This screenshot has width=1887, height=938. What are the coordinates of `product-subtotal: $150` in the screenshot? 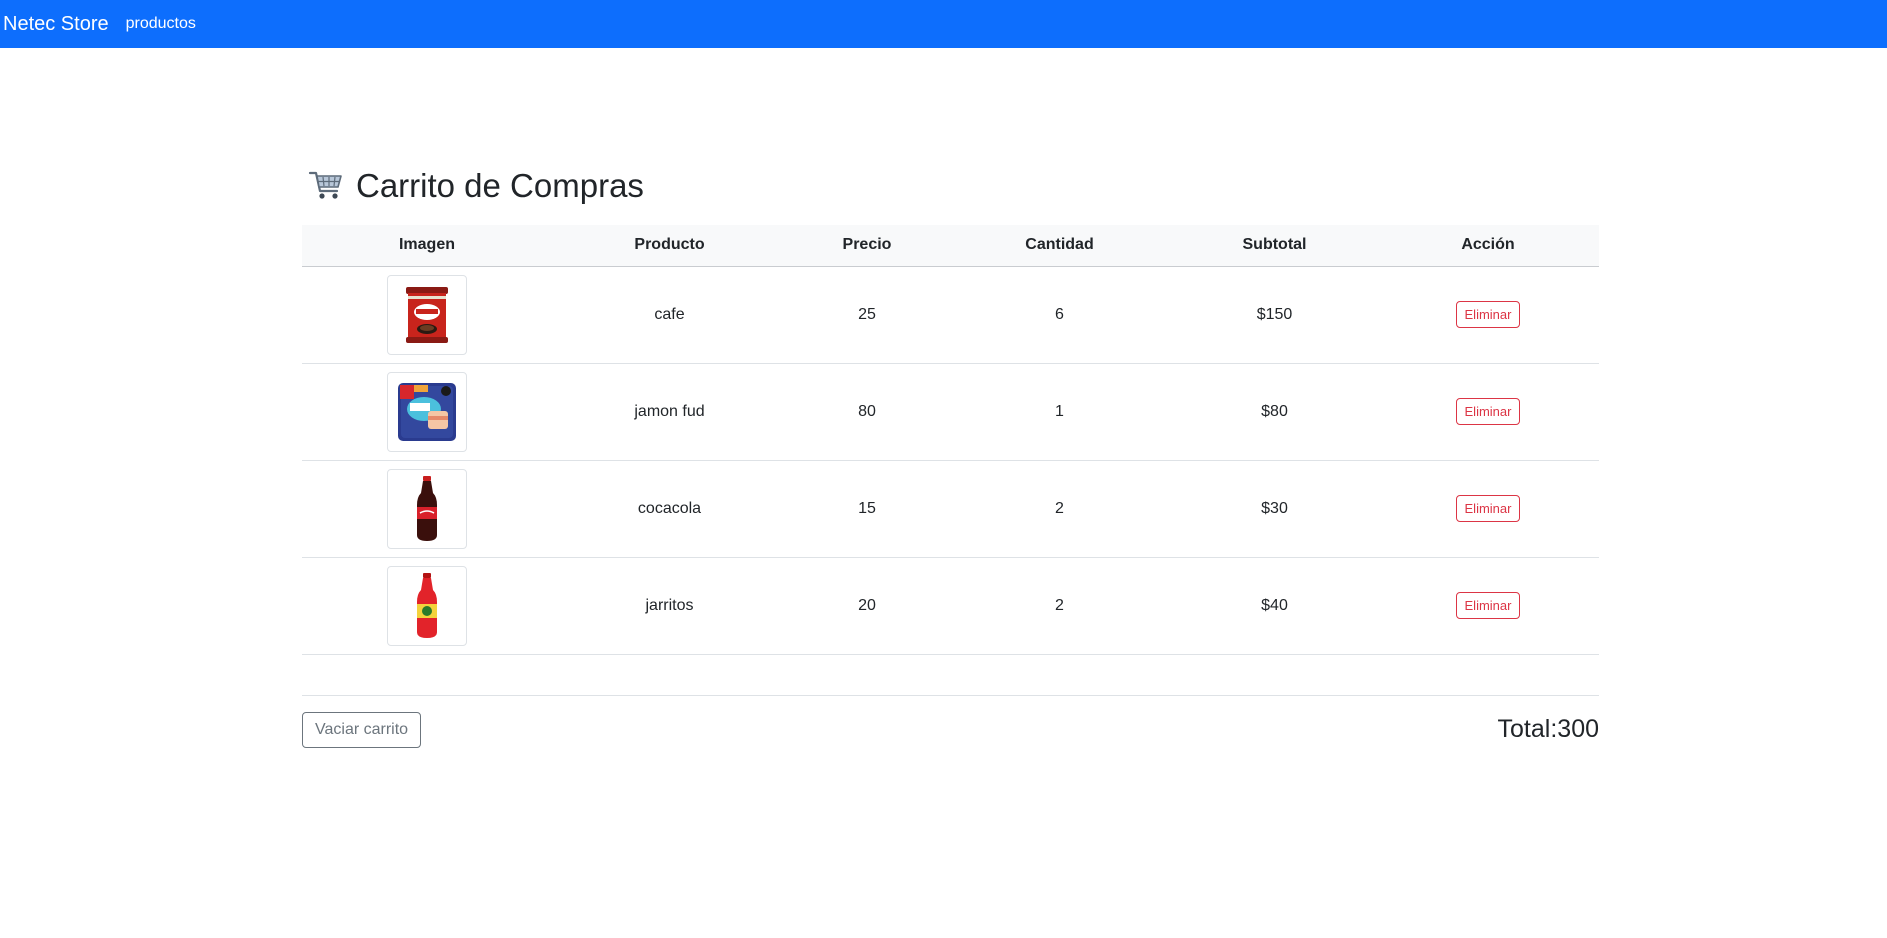 It's located at (1274, 315).